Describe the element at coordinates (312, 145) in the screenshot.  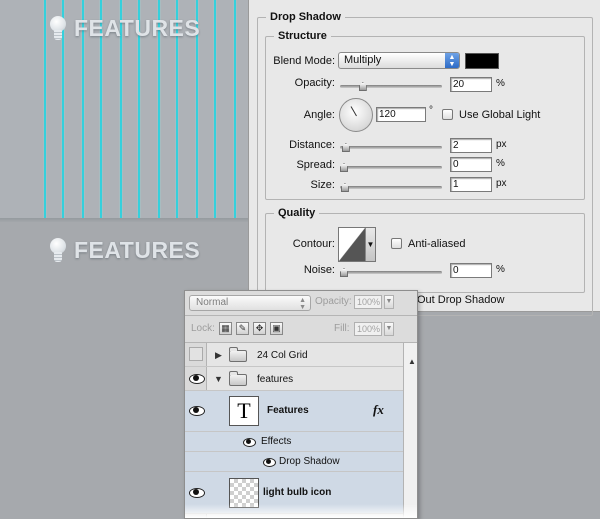
I see `distance-label: Distance:` at that location.